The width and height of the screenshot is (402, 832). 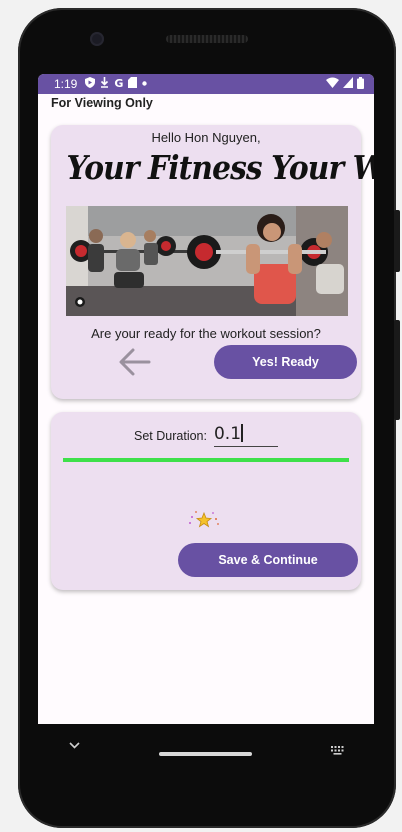 What do you see at coordinates (227, 434) in the screenshot?
I see `duration-value: 0.1` at bounding box center [227, 434].